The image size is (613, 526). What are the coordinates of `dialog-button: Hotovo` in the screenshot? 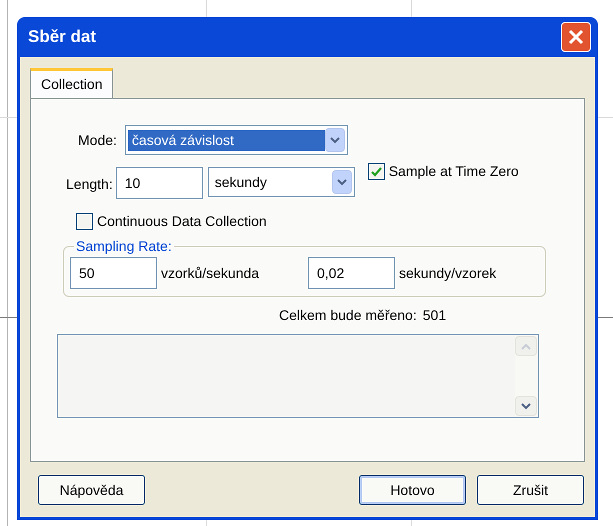 It's located at (412, 490).